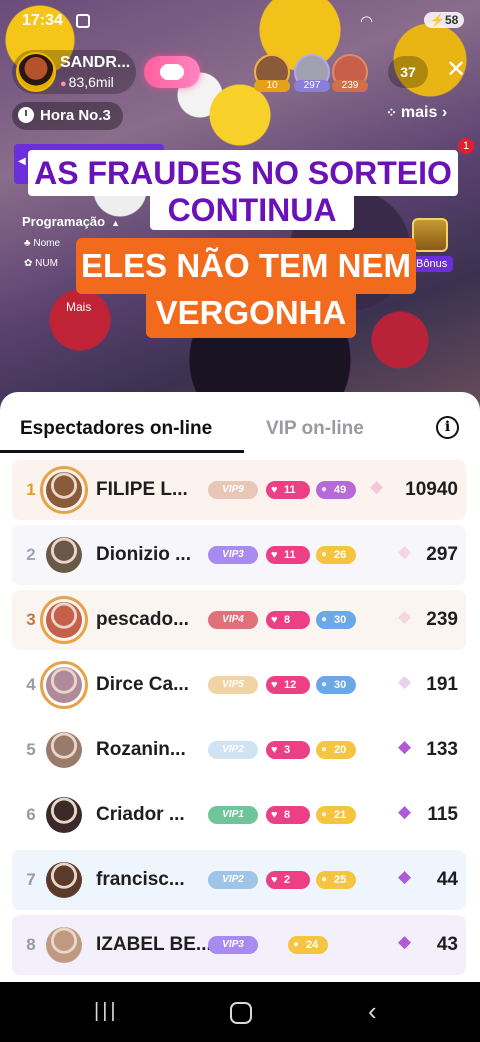 The image size is (480, 1042). Describe the element at coordinates (336, 490) in the screenshot. I see `level-badge: 49` at that location.